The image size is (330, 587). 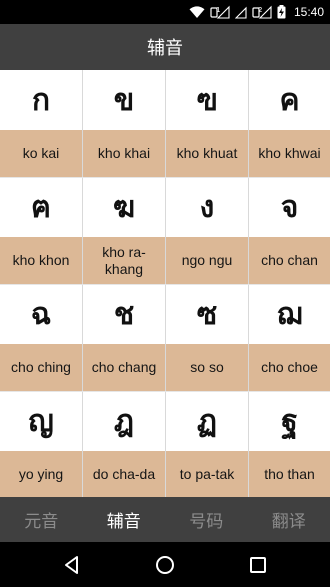 What do you see at coordinates (41, 260) in the screenshot?
I see `consonant-label: kho khon` at bounding box center [41, 260].